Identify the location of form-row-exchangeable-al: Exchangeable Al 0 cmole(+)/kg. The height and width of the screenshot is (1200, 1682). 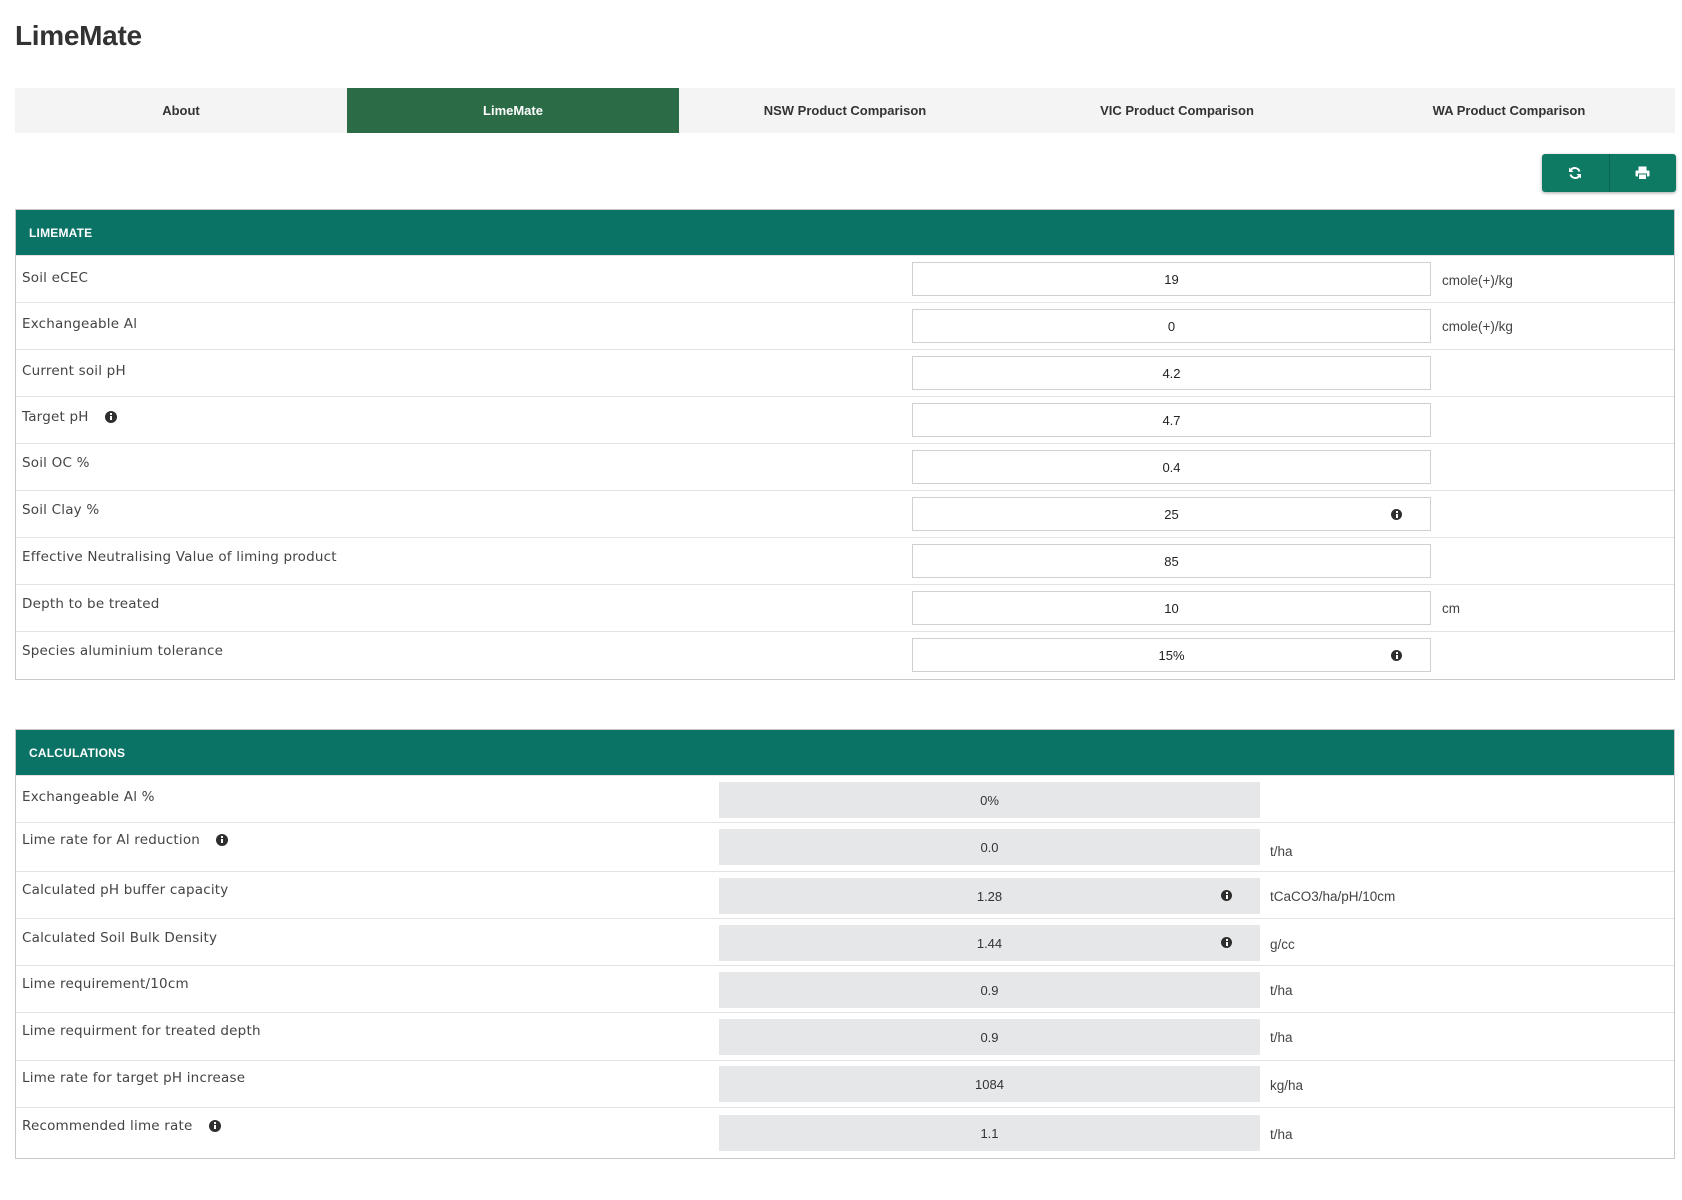
(845, 325).